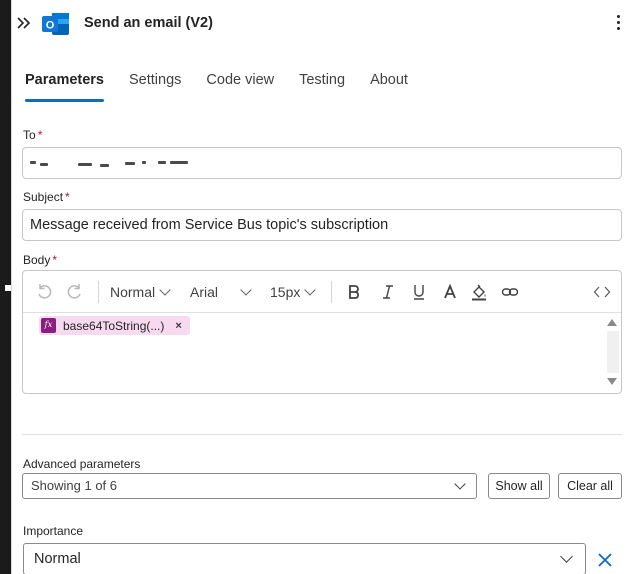 The width and height of the screenshot is (628, 574). What do you see at coordinates (519, 486) in the screenshot?
I see `show-all-button: Show all` at bounding box center [519, 486].